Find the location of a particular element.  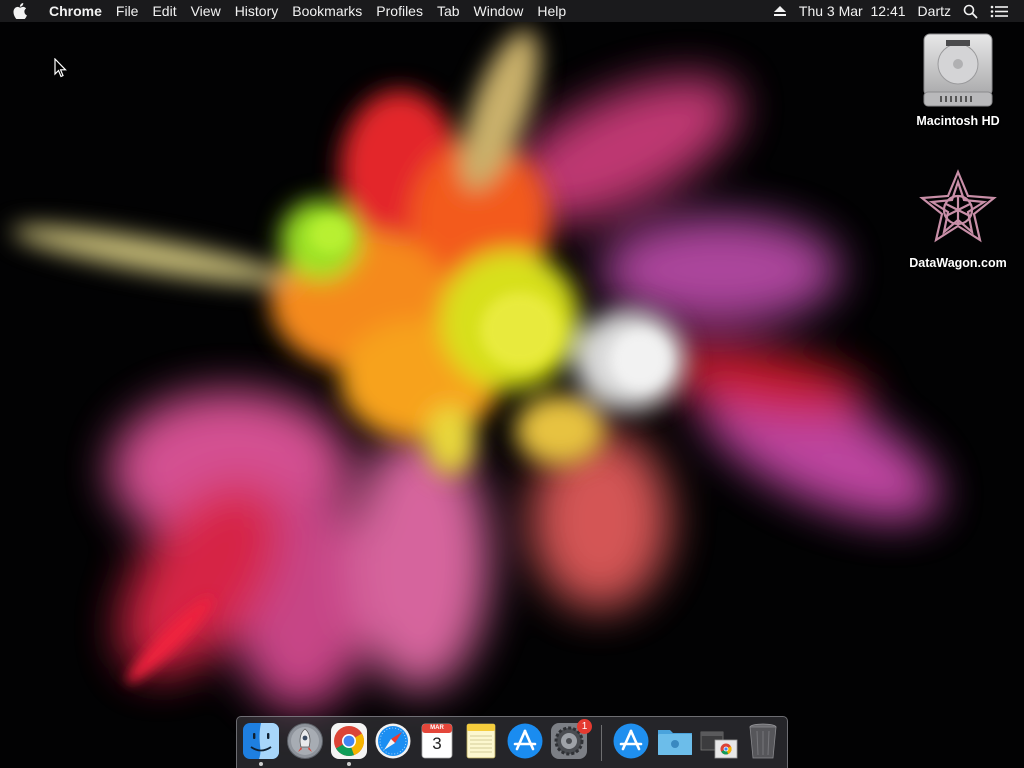

dock-trash is located at coordinates (763, 741).